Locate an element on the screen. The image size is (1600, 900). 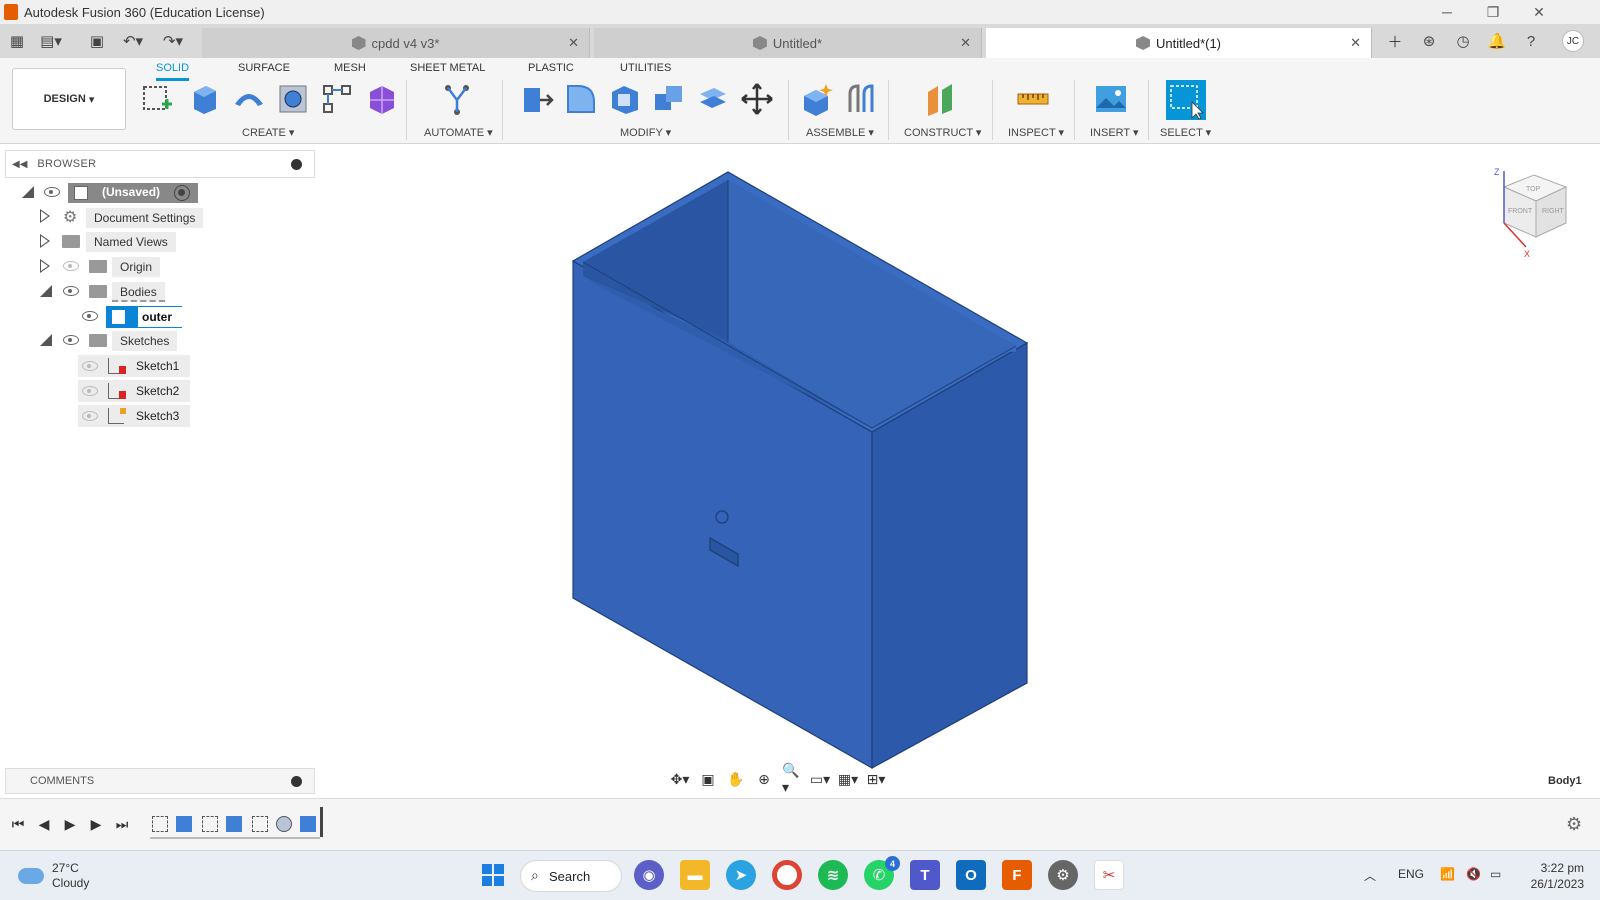
measure-icon is located at coordinates (1033, 99).